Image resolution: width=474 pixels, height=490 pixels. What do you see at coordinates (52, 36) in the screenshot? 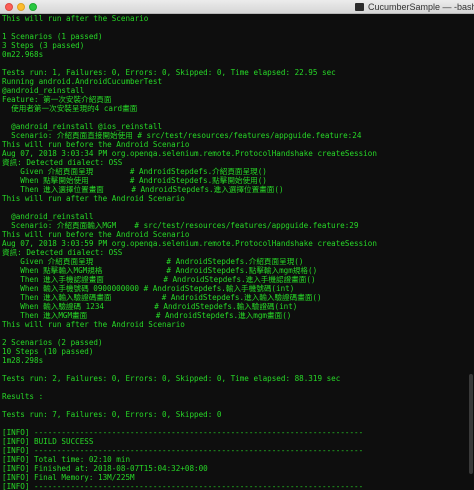
I see `terminal-line: 1 Scenarios (1 passed)` at bounding box center [52, 36].